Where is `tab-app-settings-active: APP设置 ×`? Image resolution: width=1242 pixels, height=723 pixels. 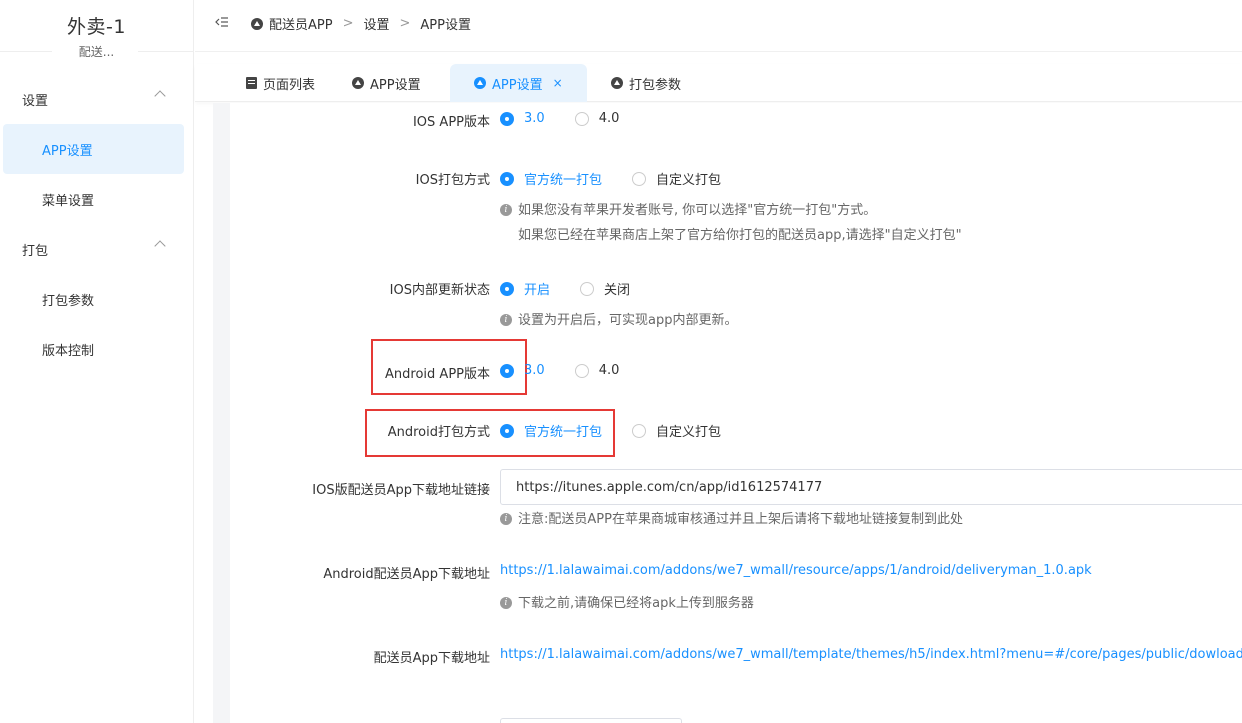 tab-app-settings-active: APP设置 × is located at coordinates (518, 83).